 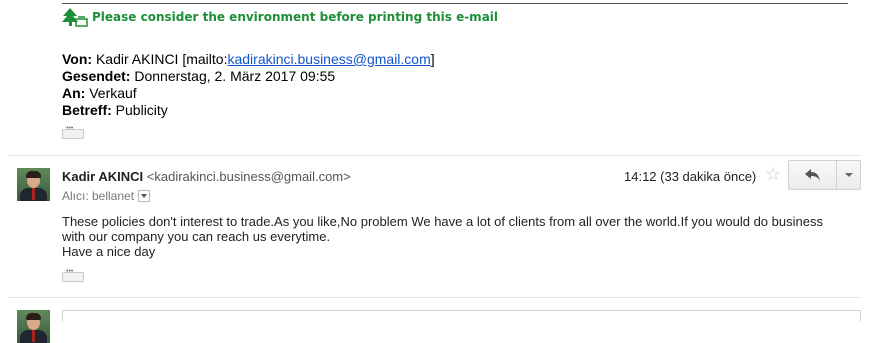 I want to click on gesendet-line: Gesendet: Donnerstag, 2. März 2017 09:55, so click(x=248, y=76).